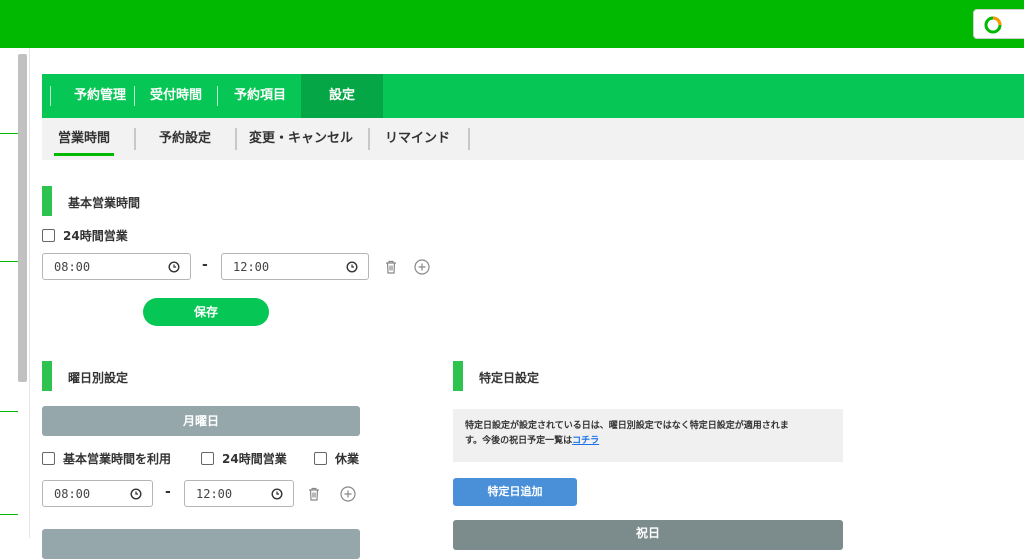 The height and width of the screenshot is (559, 1024). I want to click on monday-start-time-value: 08:00, so click(72, 494).